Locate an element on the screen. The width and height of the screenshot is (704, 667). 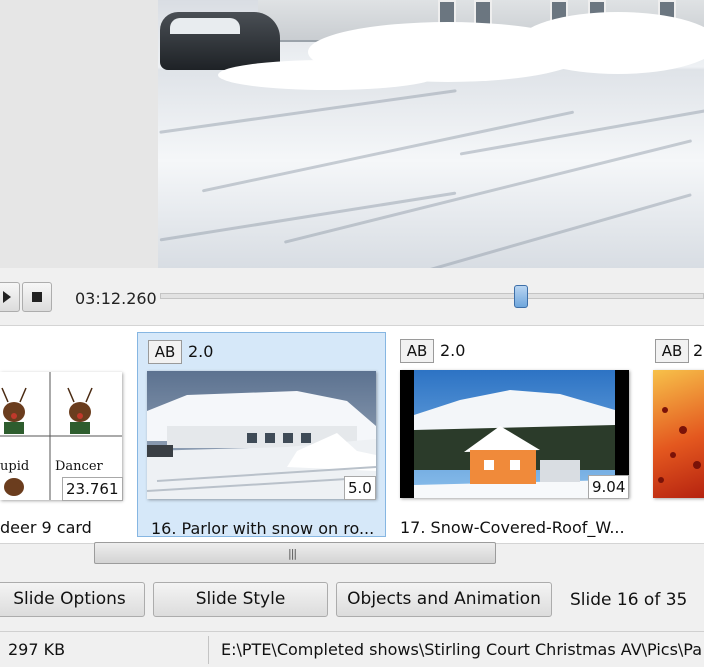
slide-item: AB 2 is located at coordinates (674, 434).